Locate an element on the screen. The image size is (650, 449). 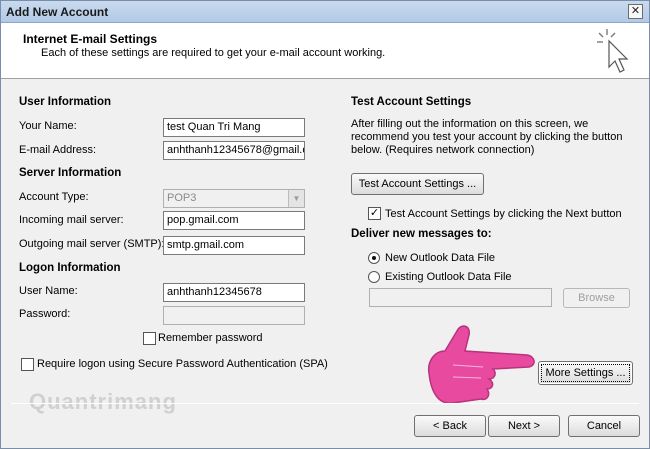
logon-info-heading: Logon Information is located at coordinates (70, 268).